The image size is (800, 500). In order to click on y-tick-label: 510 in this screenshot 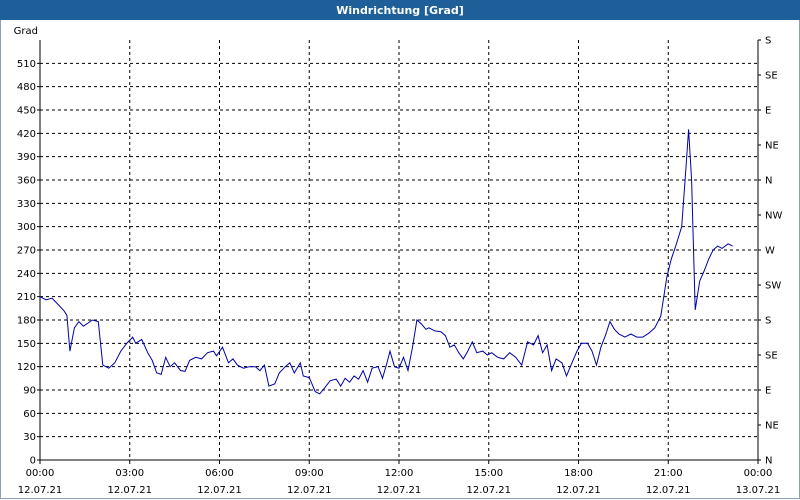, I will do `click(26, 64)`.